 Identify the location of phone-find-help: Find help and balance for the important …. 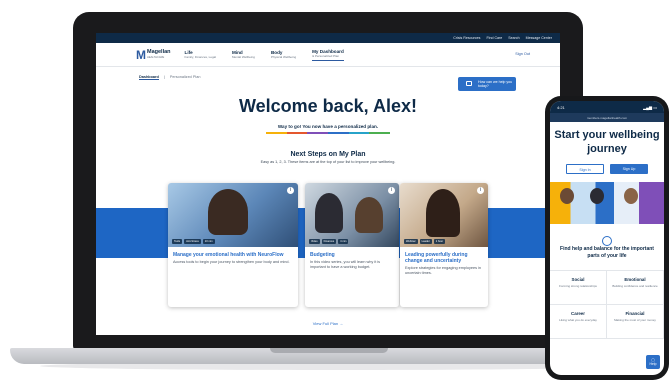
(607, 252).